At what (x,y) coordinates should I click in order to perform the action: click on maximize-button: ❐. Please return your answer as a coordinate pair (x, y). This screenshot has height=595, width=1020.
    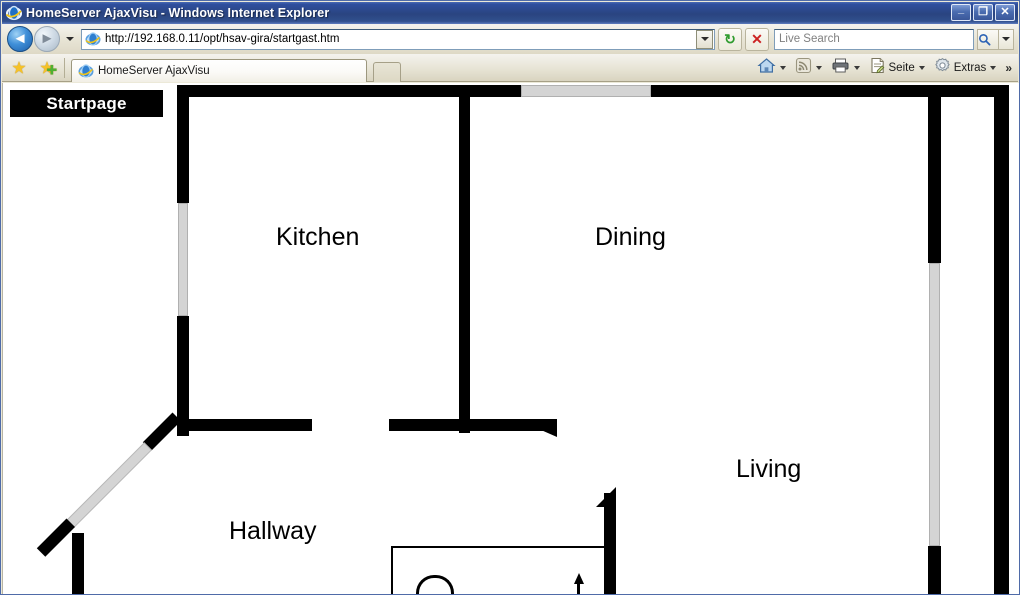
    Looking at the image, I should click on (983, 12).